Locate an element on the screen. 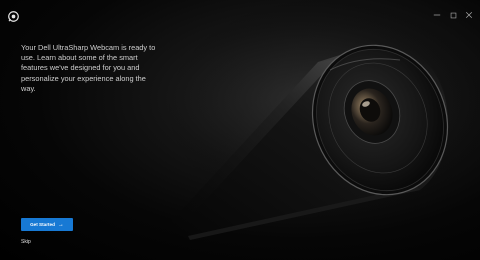 The height and width of the screenshot is (260, 480). maximize-icon is located at coordinates (453, 15).